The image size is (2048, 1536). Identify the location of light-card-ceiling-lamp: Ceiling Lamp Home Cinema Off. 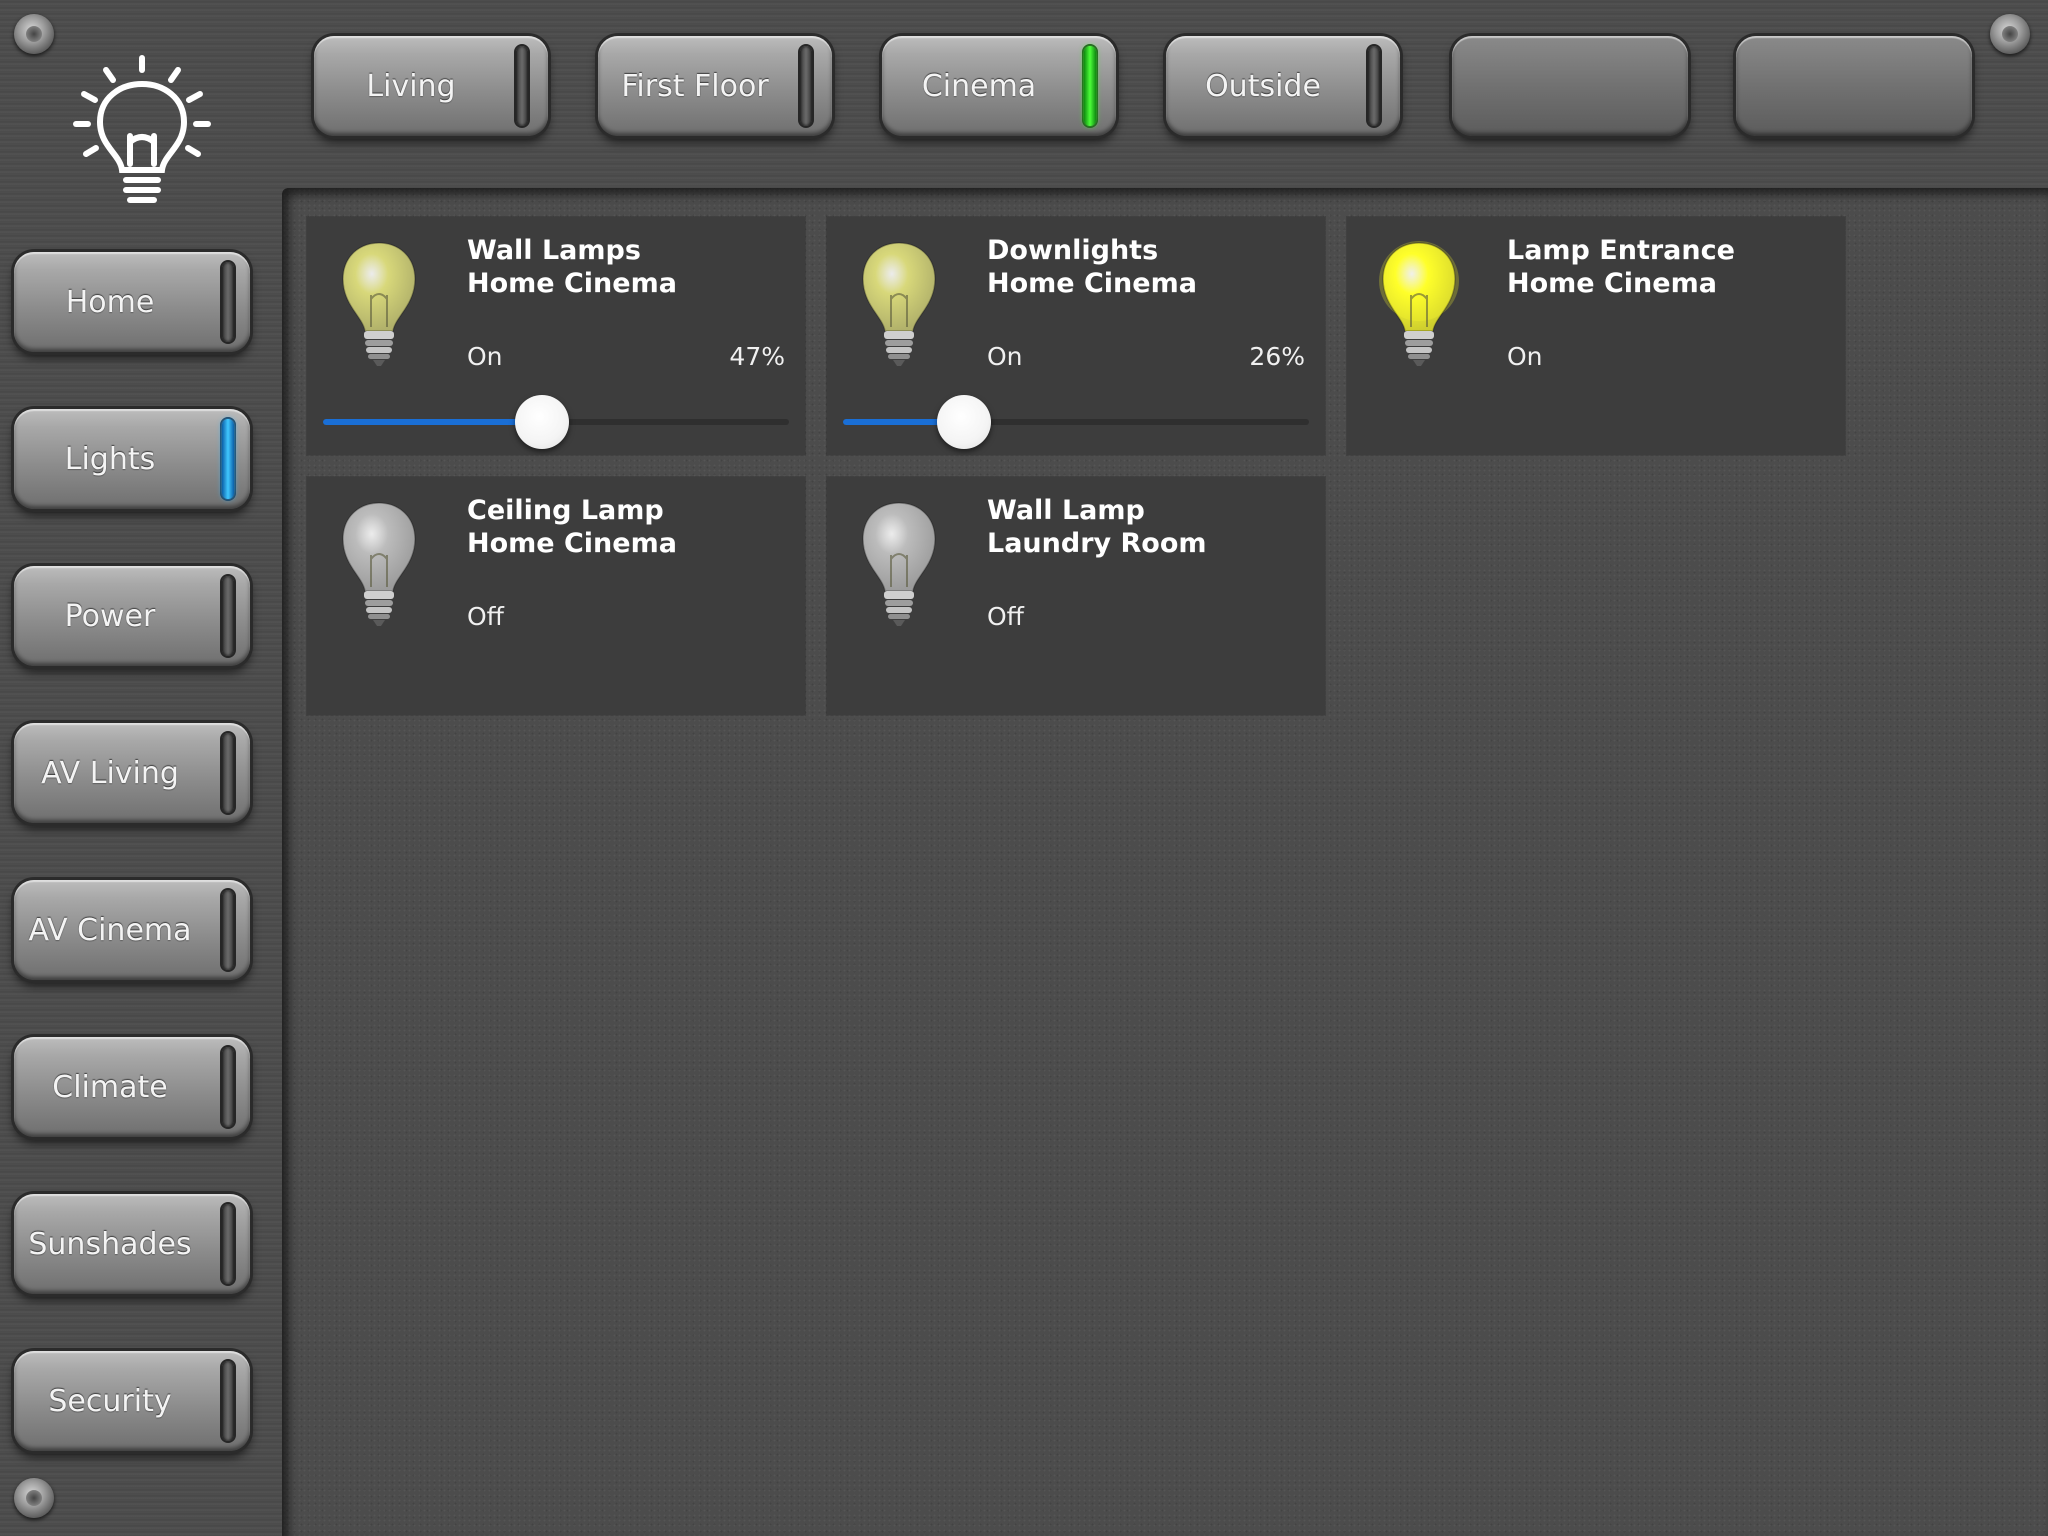
(556, 596).